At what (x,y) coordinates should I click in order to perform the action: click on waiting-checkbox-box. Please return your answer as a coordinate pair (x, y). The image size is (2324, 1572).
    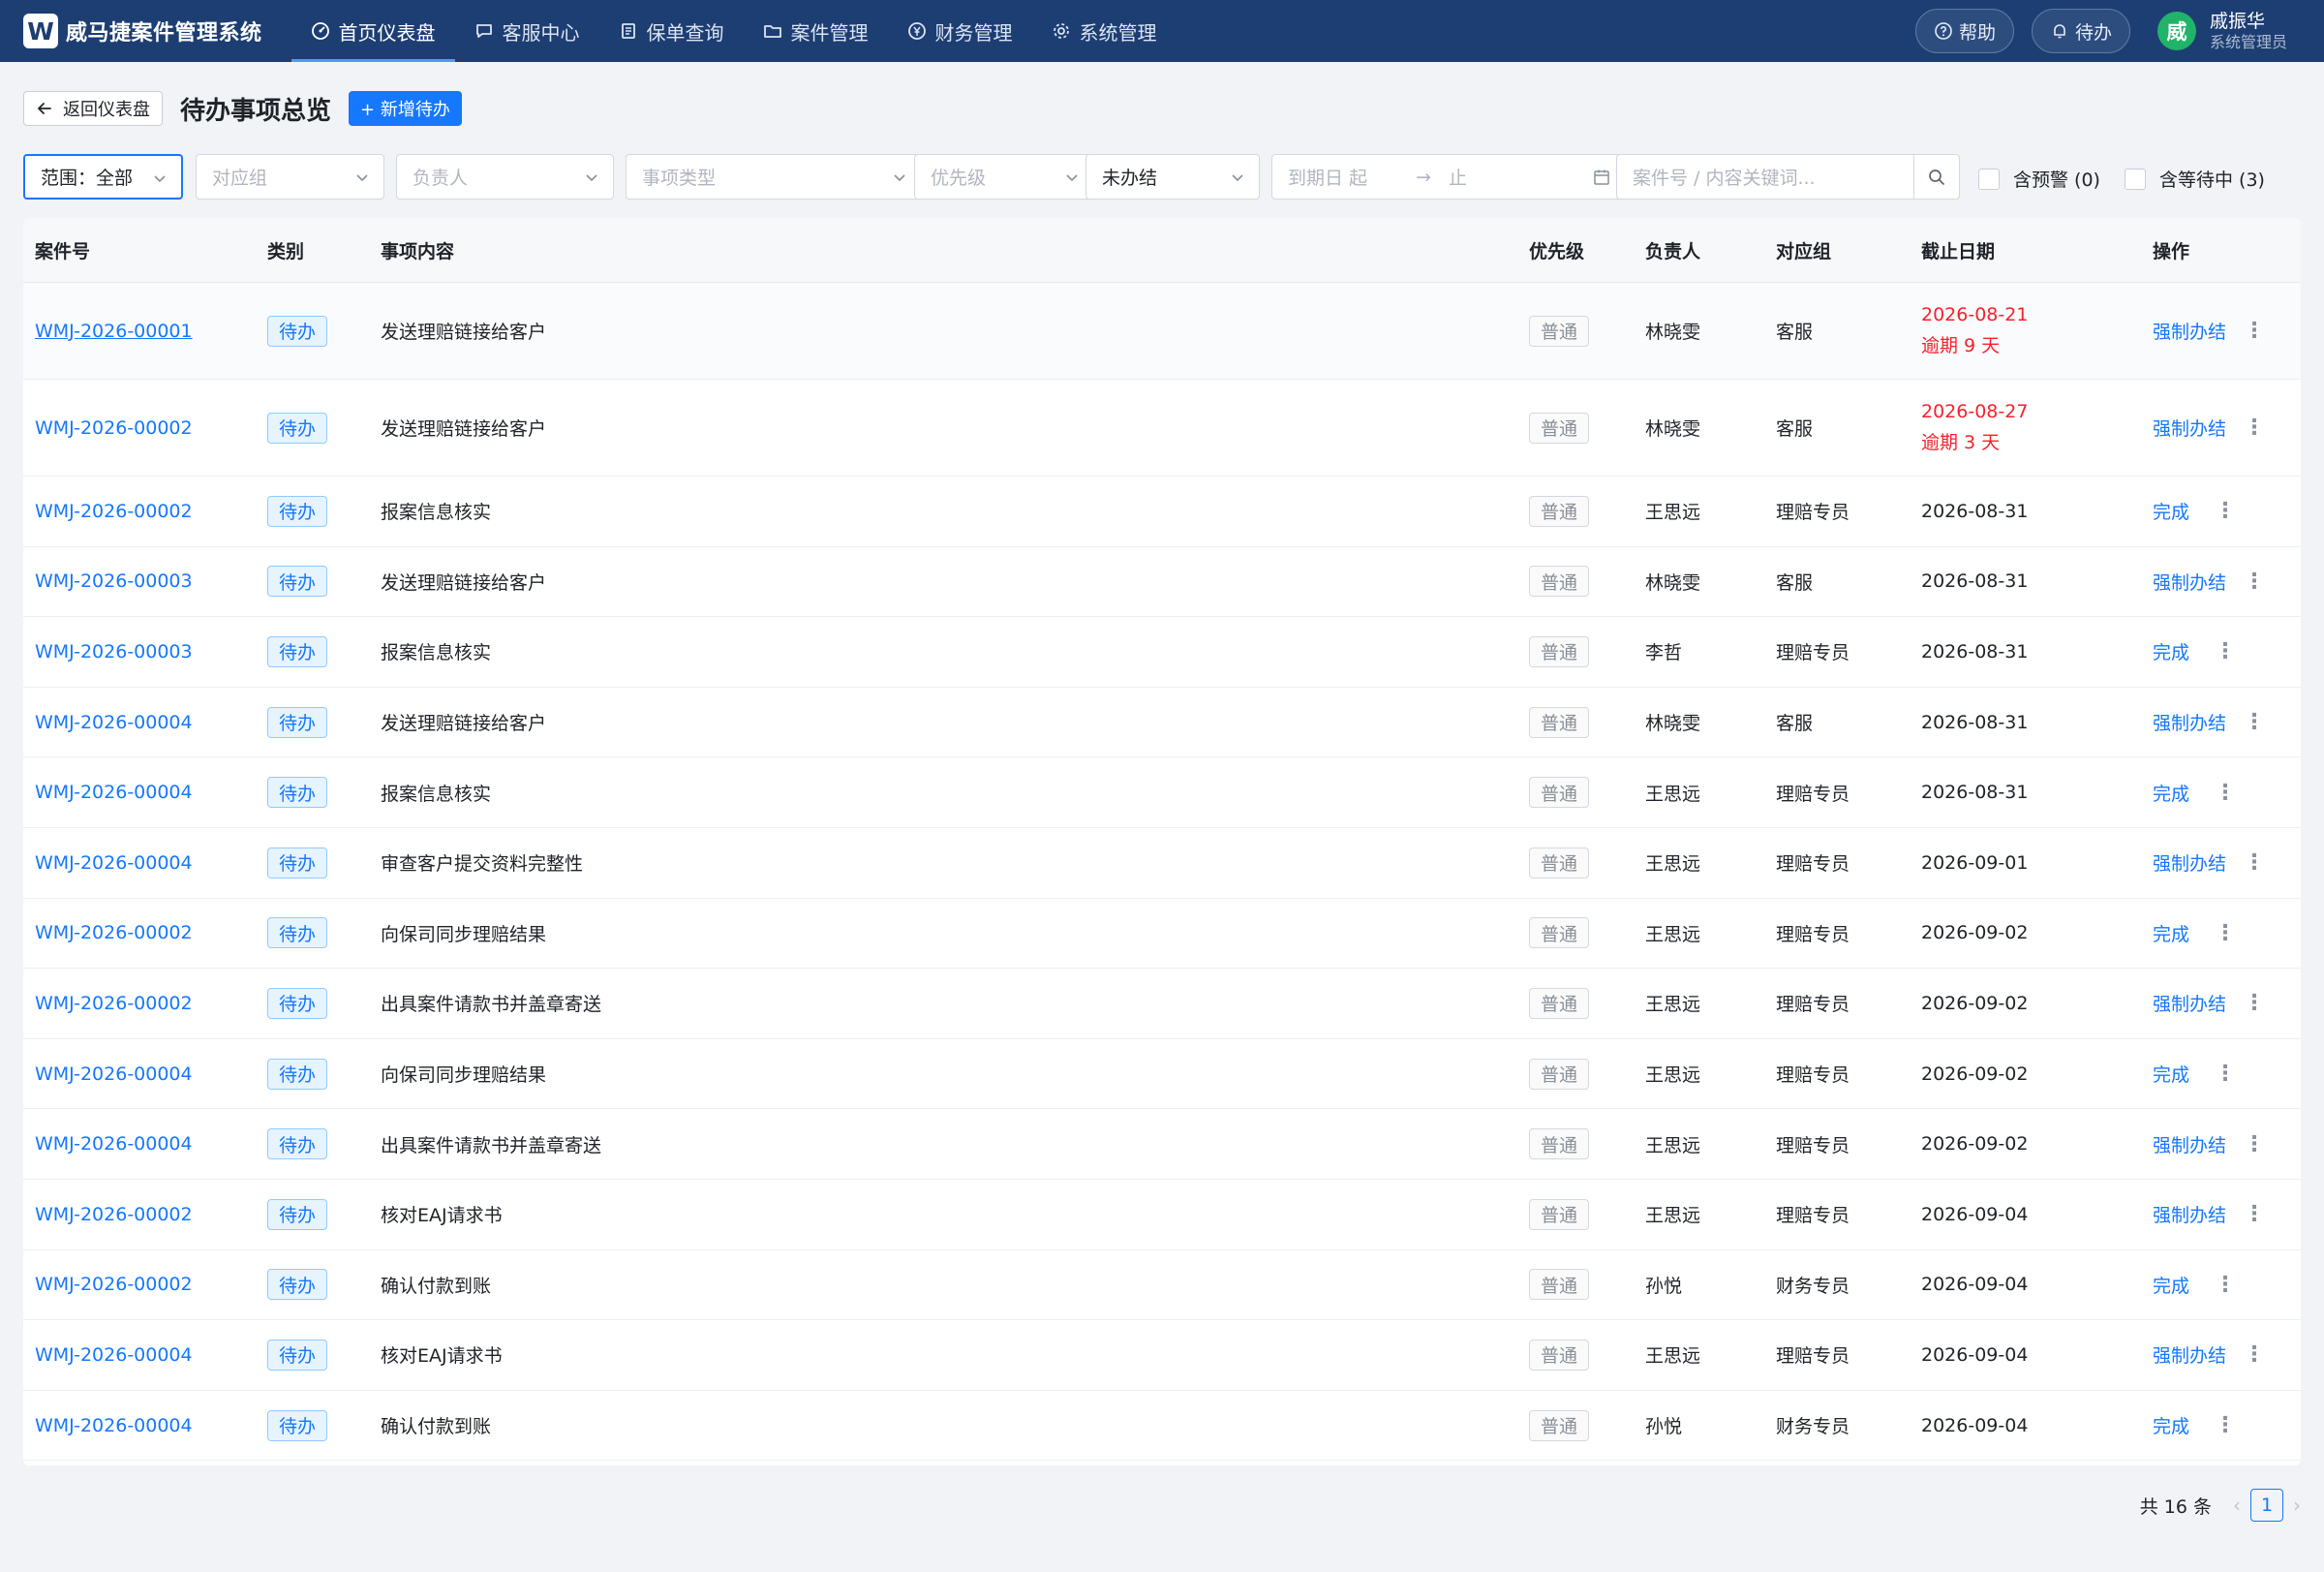
    Looking at the image, I should click on (2136, 179).